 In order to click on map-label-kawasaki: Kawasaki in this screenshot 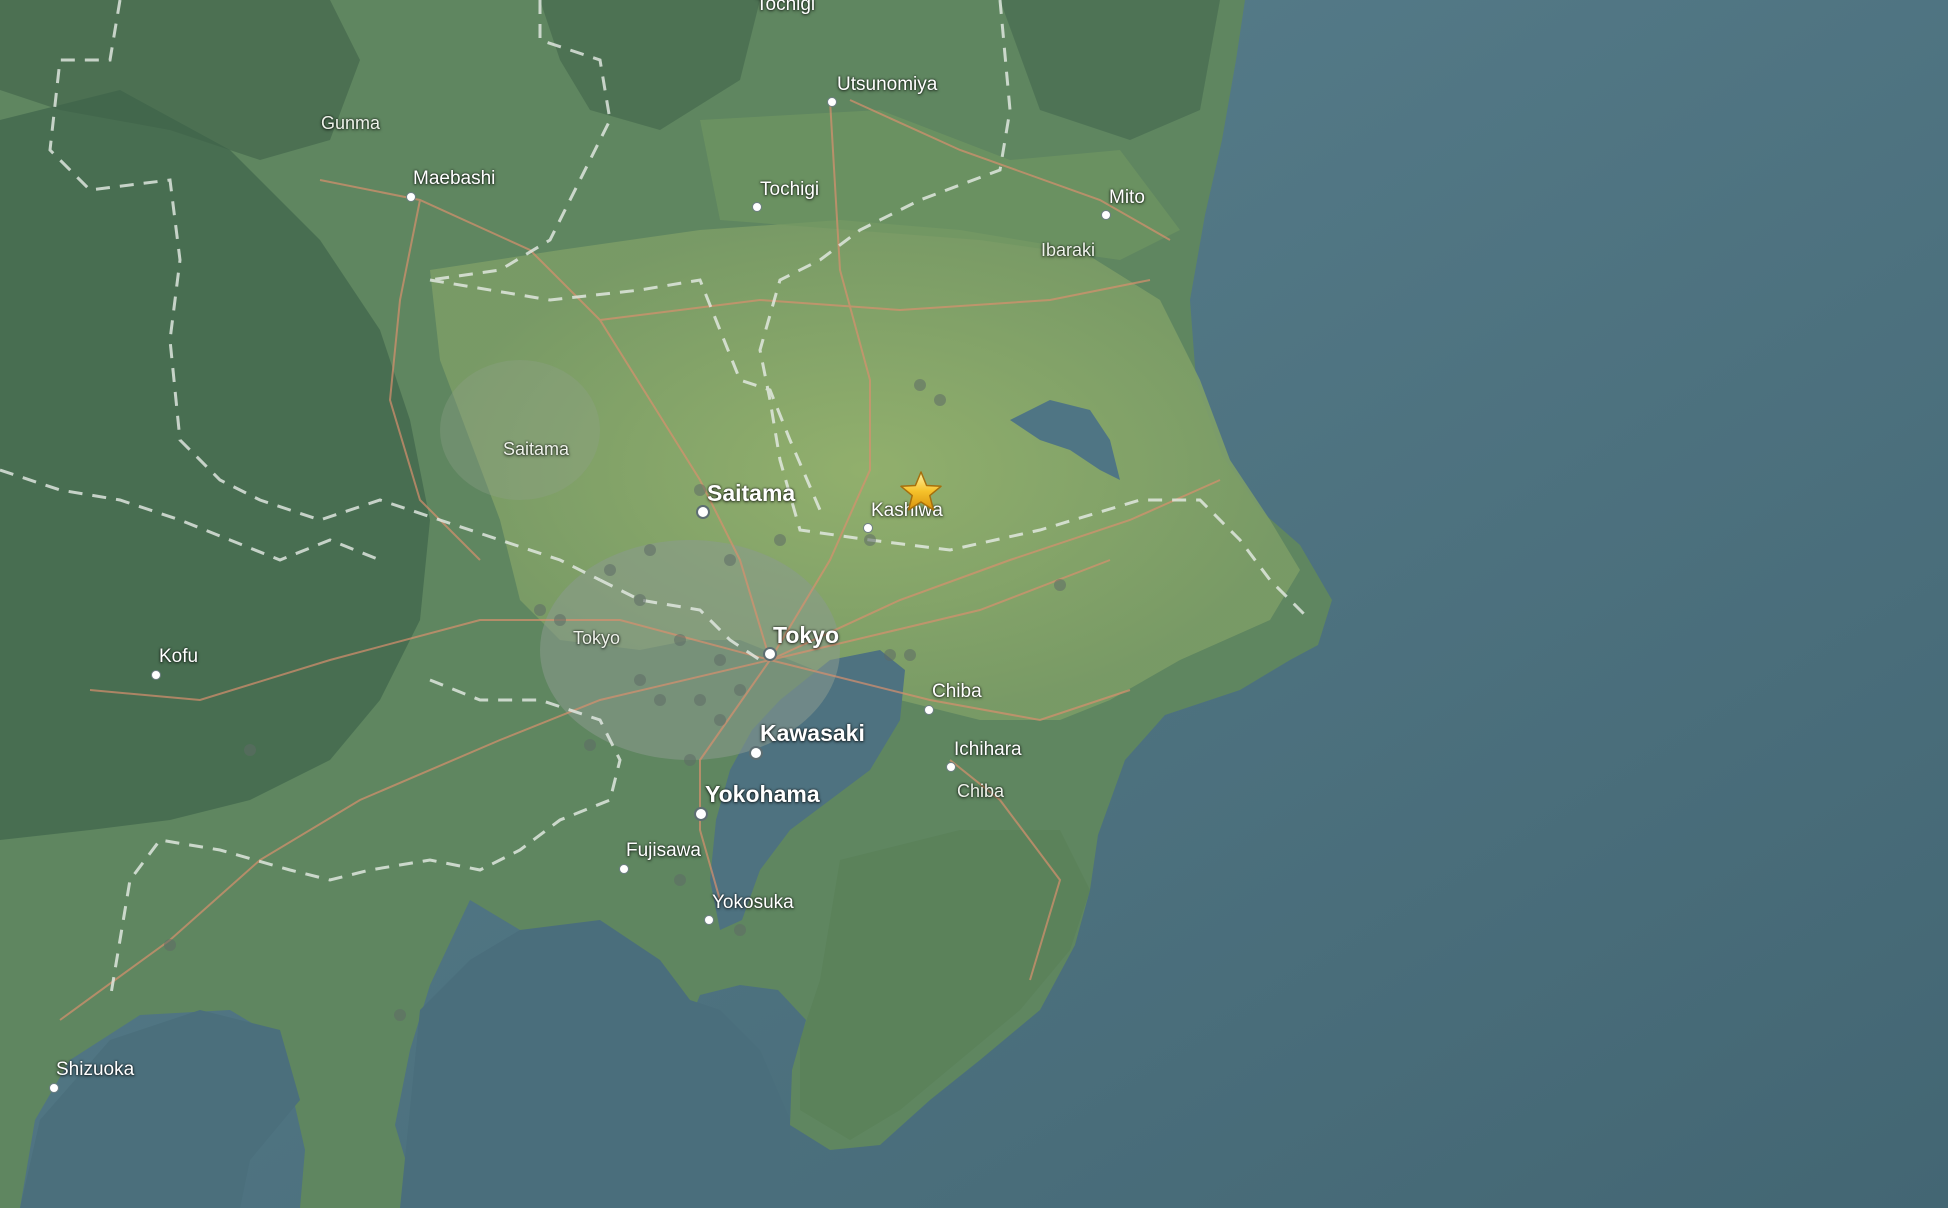, I will do `click(812, 733)`.